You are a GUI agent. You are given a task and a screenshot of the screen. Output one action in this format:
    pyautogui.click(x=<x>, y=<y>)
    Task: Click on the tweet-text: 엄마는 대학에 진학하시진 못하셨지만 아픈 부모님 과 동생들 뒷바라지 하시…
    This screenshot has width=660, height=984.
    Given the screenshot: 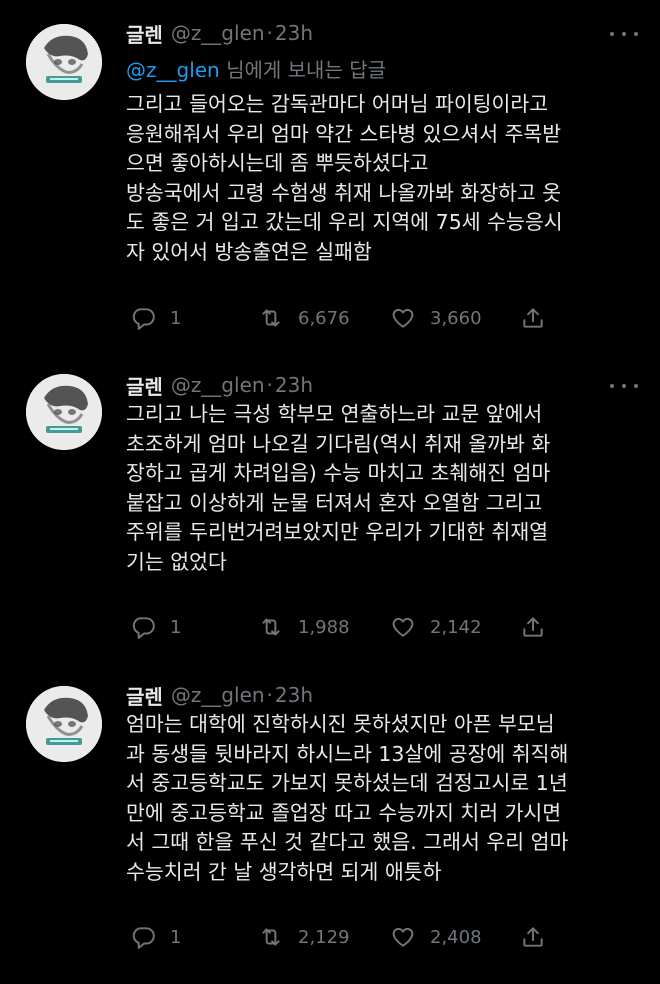 What is the action you would take?
    pyautogui.click(x=386, y=798)
    